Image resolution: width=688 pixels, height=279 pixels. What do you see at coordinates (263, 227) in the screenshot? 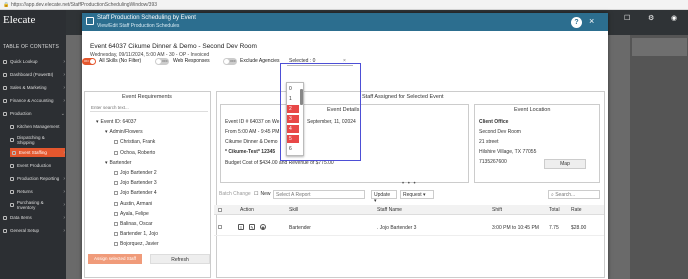
I see `view-icon: ◉` at bounding box center [263, 227].